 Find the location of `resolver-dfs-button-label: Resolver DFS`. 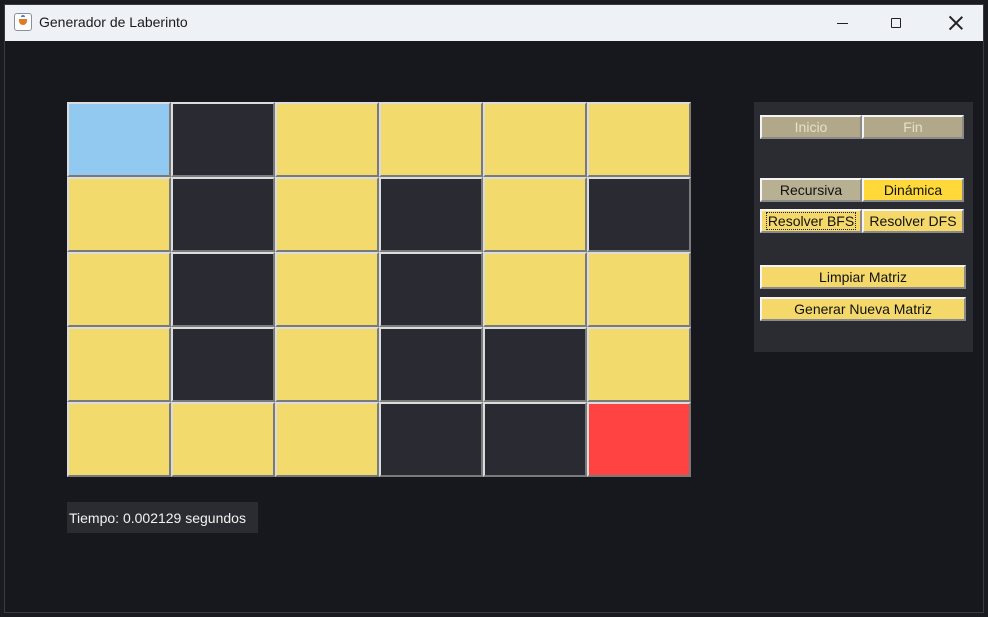

resolver-dfs-button-label: Resolver DFS is located at coordinates (913, 221).